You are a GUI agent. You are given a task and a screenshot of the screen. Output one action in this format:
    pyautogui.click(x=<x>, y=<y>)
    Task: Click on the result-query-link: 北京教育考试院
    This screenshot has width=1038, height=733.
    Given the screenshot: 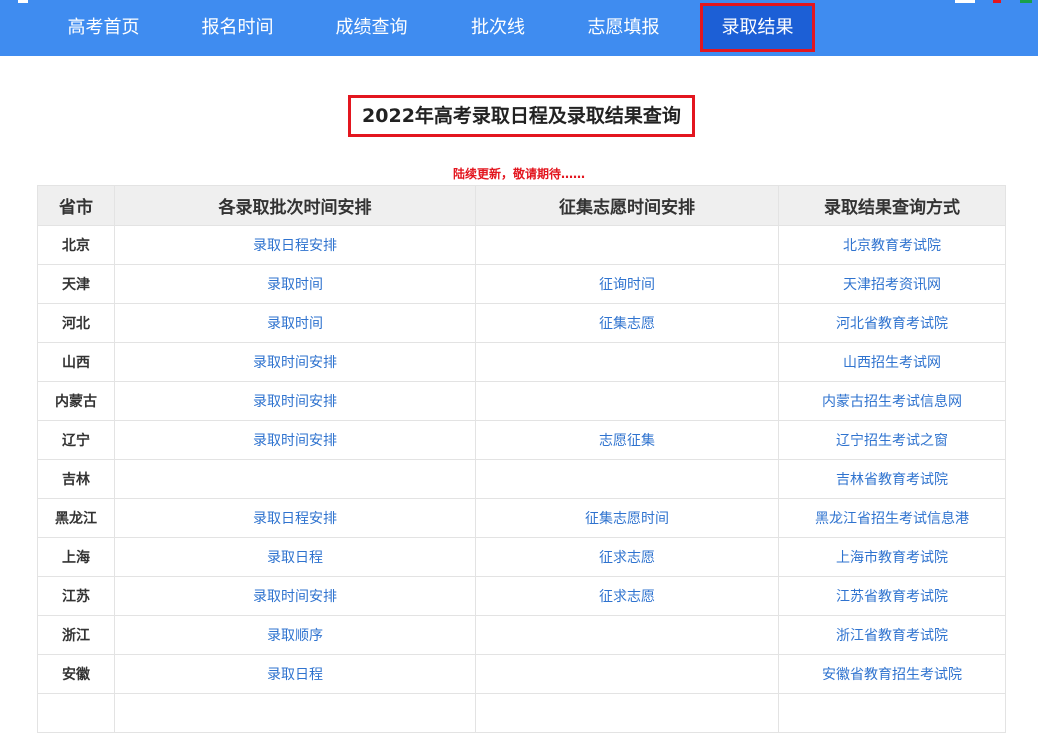 What is the action you would take?
    pyautogui.click(x=892, y=246)
    